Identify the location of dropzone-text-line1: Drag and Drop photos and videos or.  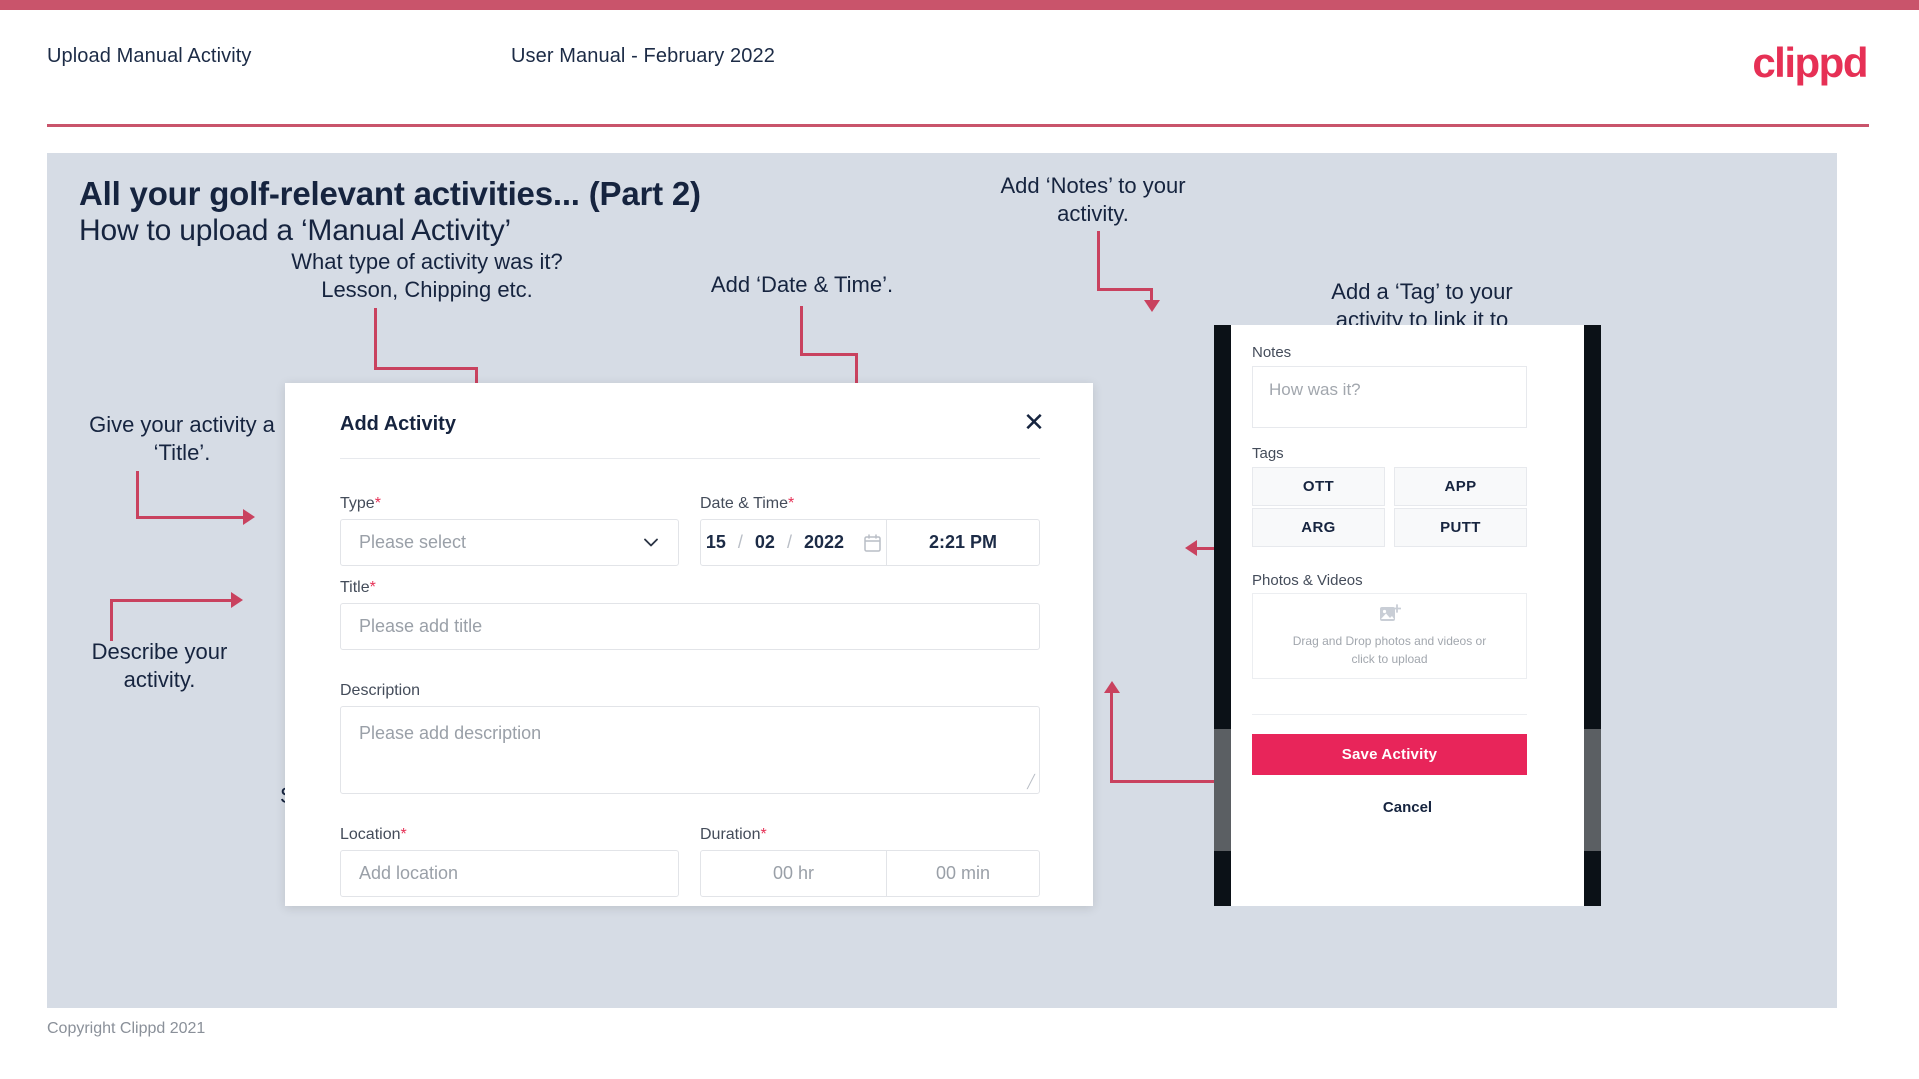
(1389, 641).